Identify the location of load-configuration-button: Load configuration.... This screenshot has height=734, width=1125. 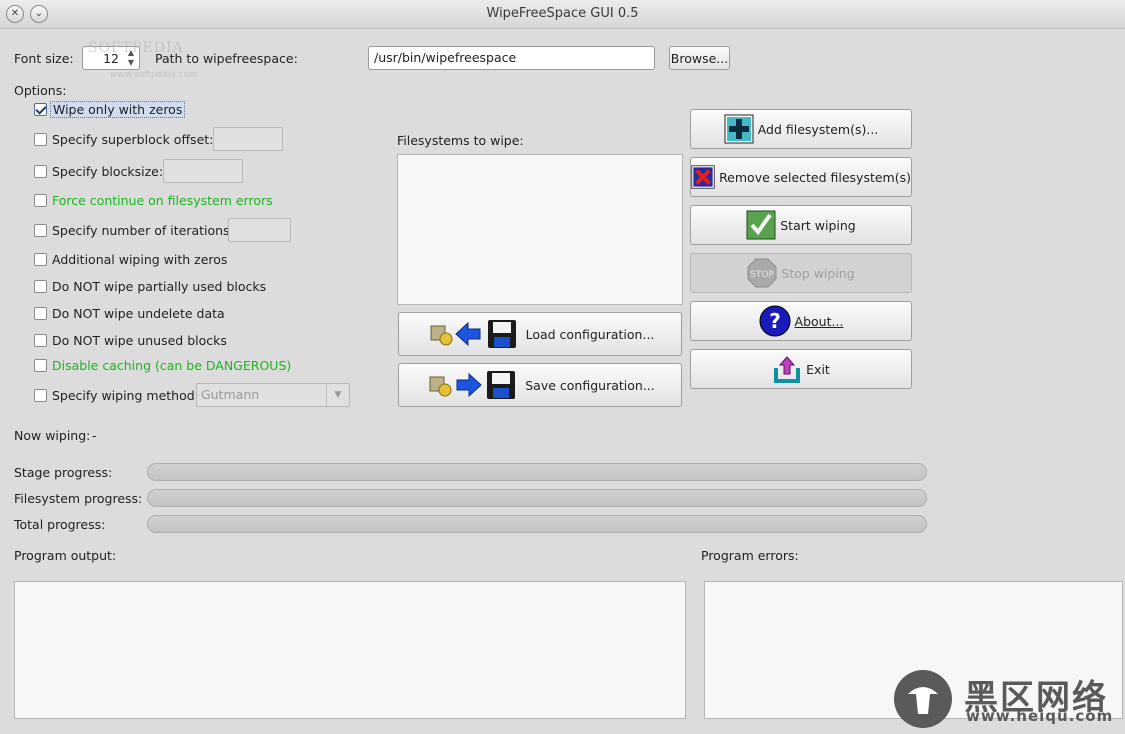
(540, 334).